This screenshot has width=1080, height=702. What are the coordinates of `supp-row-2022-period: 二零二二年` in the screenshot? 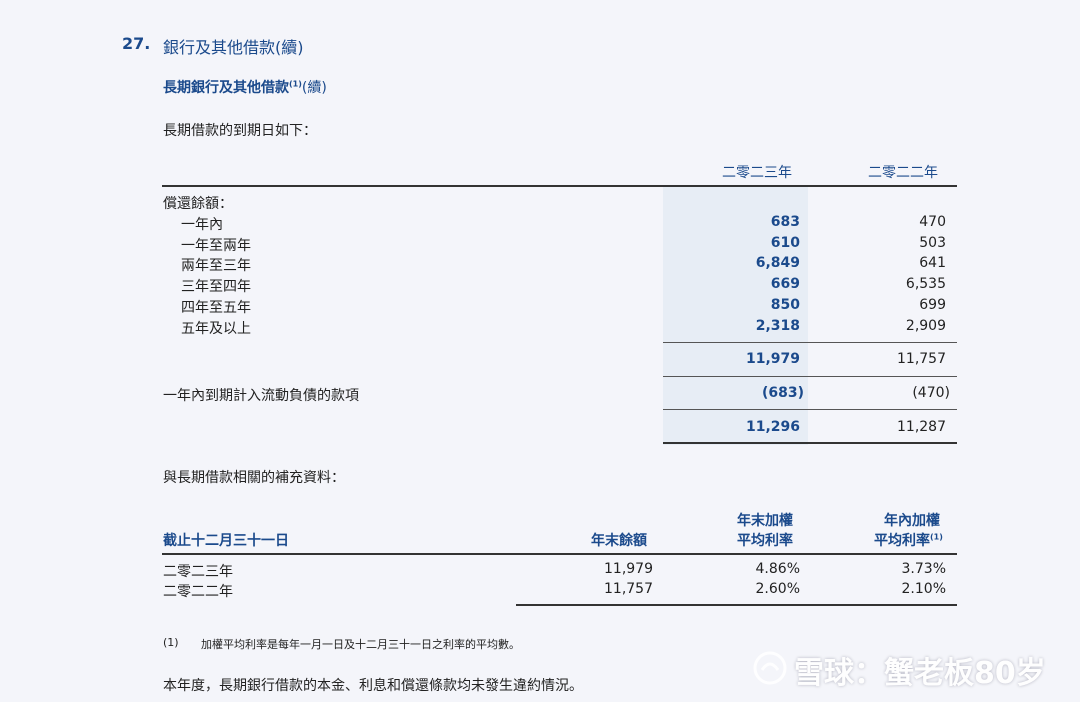 It's located at (198, 592).